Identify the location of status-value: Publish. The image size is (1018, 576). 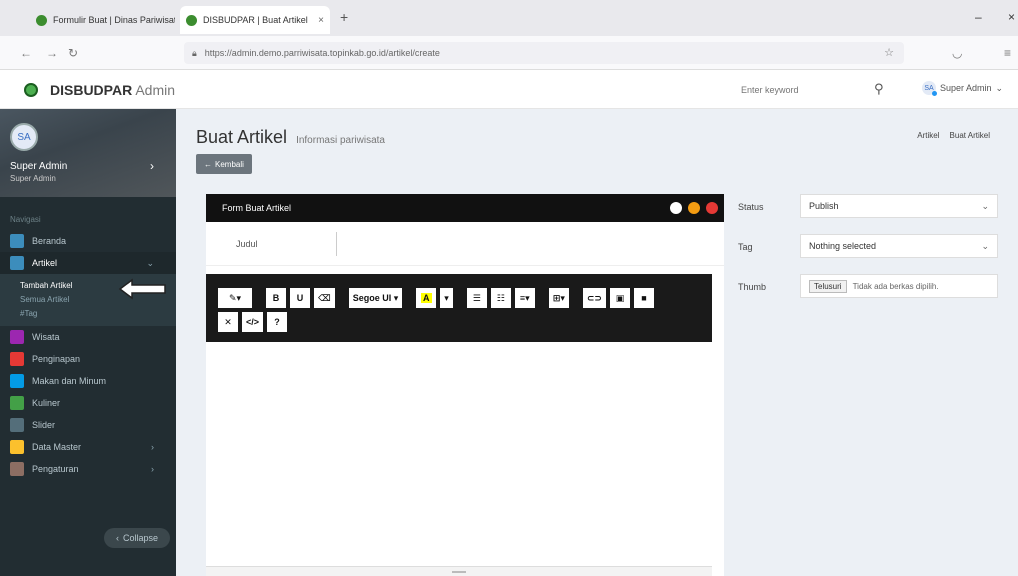
(824, 206).